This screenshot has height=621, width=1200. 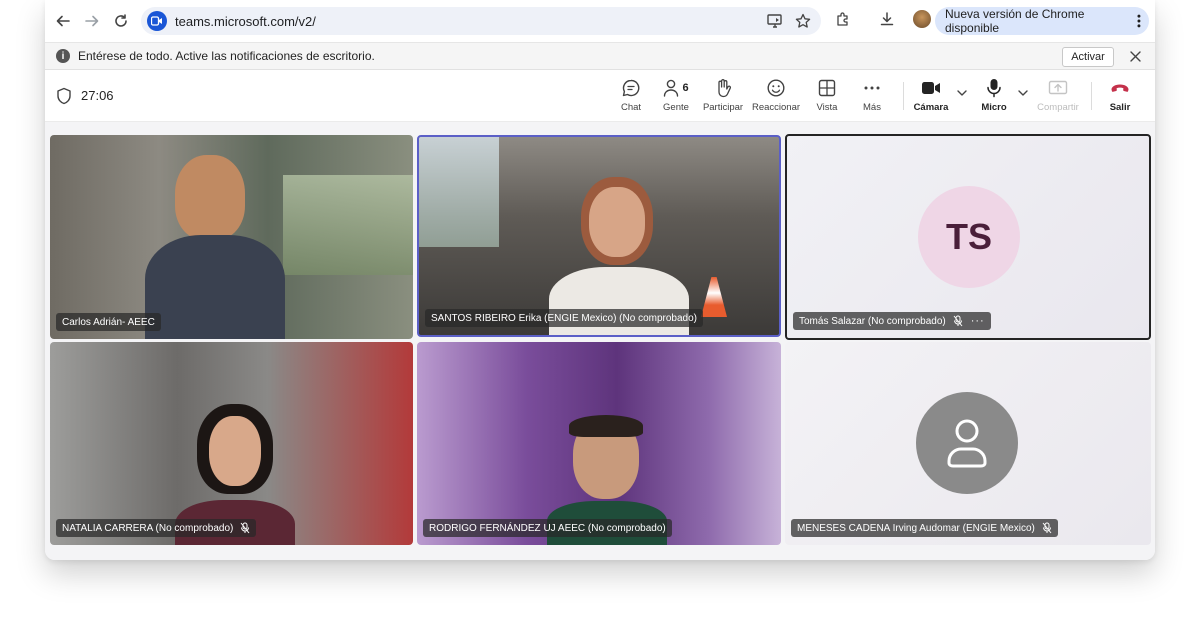 I want to click on enable-notifications-button: Activar, so click(x=1088, y=57).